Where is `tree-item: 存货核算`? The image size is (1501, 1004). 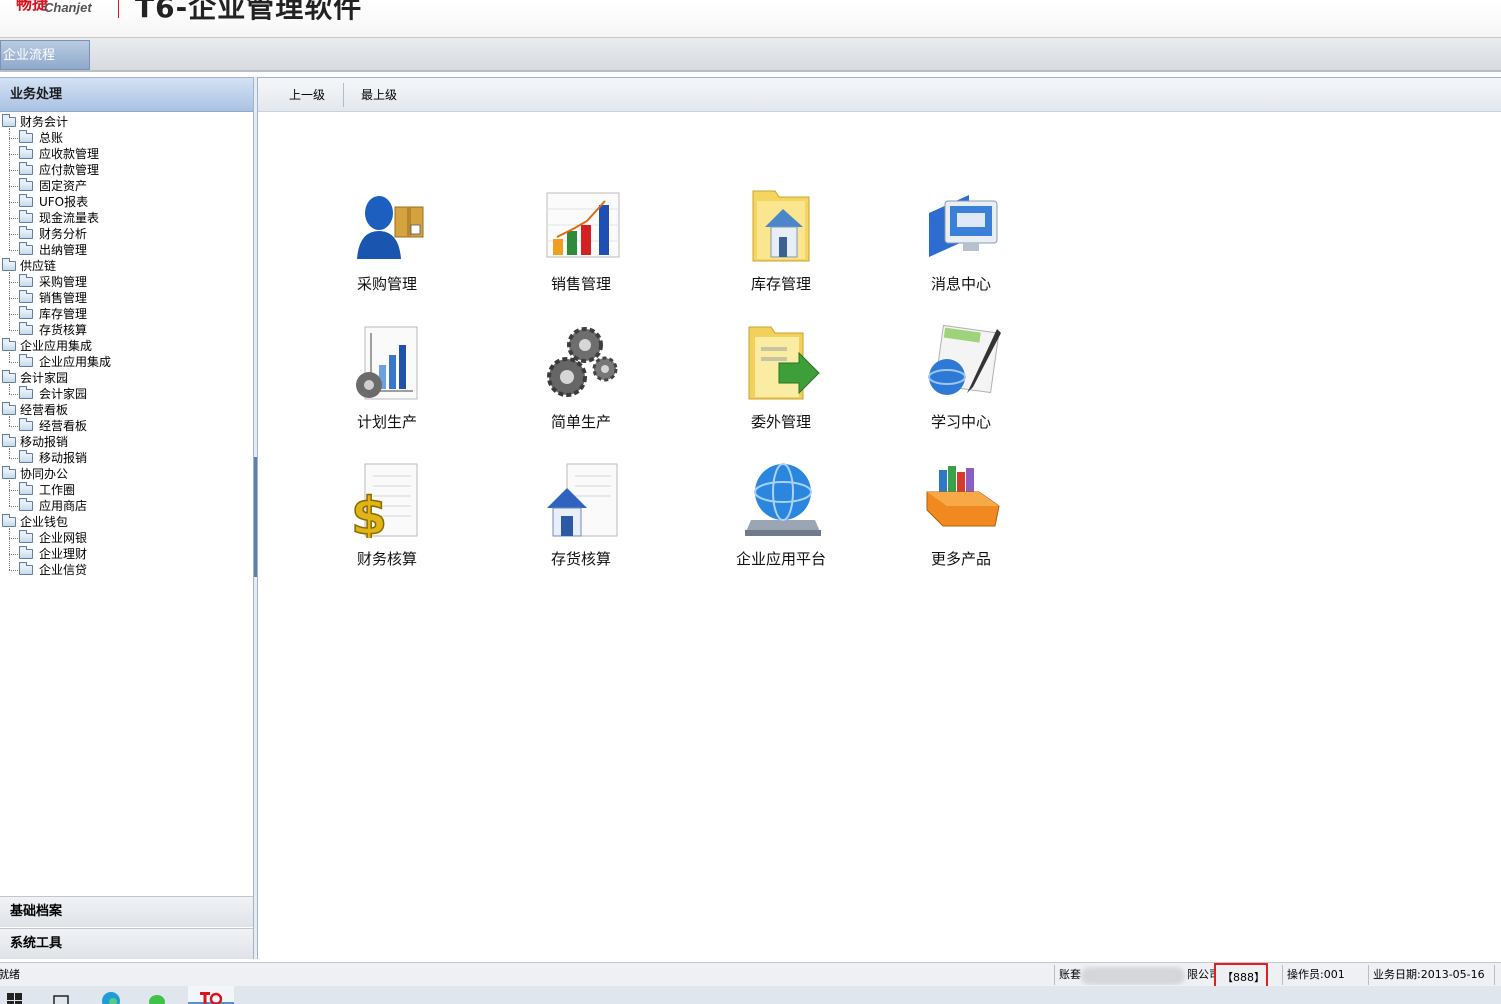 tree-item: 存货核算 is located at coordinates (126, 330).